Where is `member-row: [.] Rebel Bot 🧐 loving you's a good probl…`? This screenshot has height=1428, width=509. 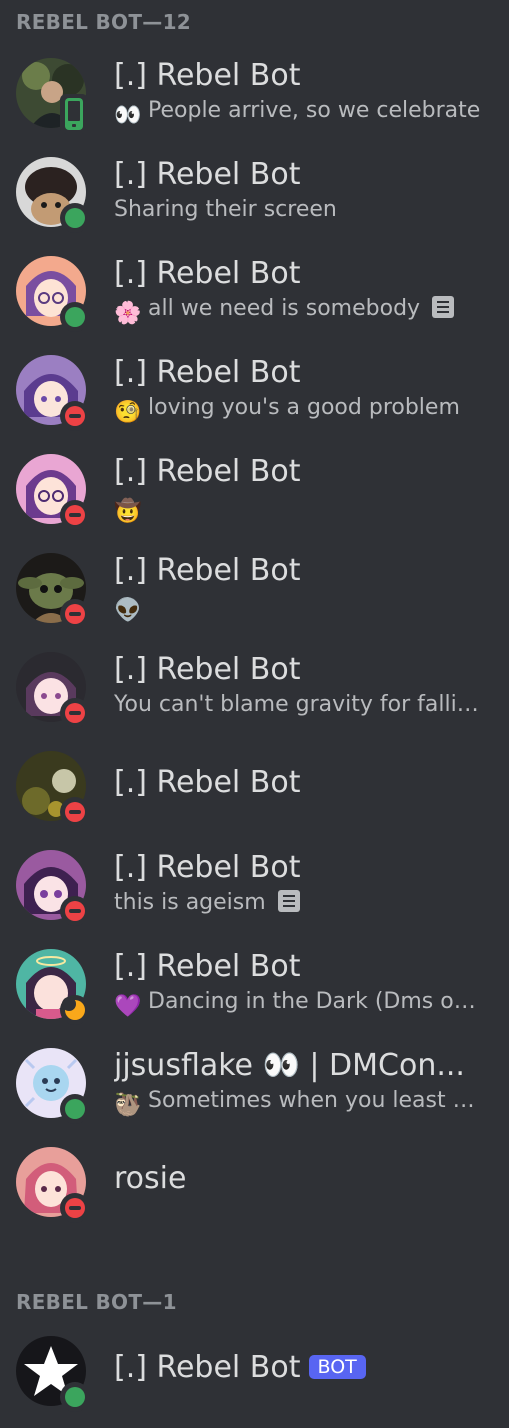
member-row: [.] Rebel Bot 🧐 loving you's a good probl… is located at coordinates (254, 401).